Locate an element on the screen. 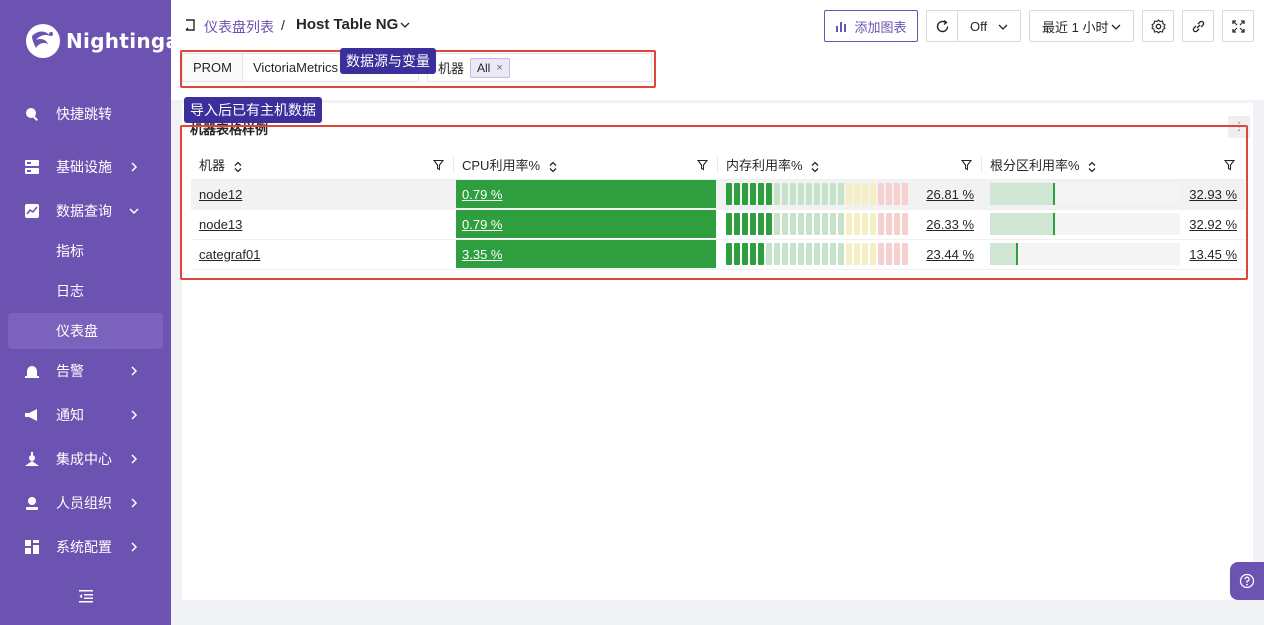  sidebar-subitem-dashboard: 仪表盘 is located at coordinates (85, 331).